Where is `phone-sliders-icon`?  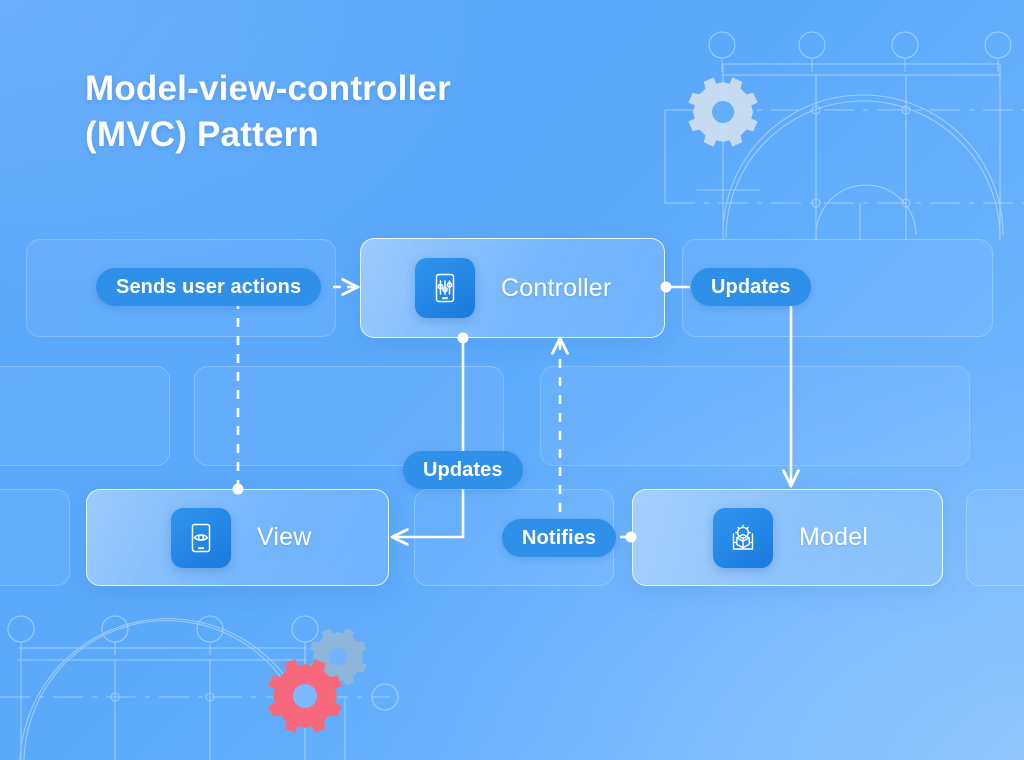 phone-sliders-icon is located at coordinates (445, 288).